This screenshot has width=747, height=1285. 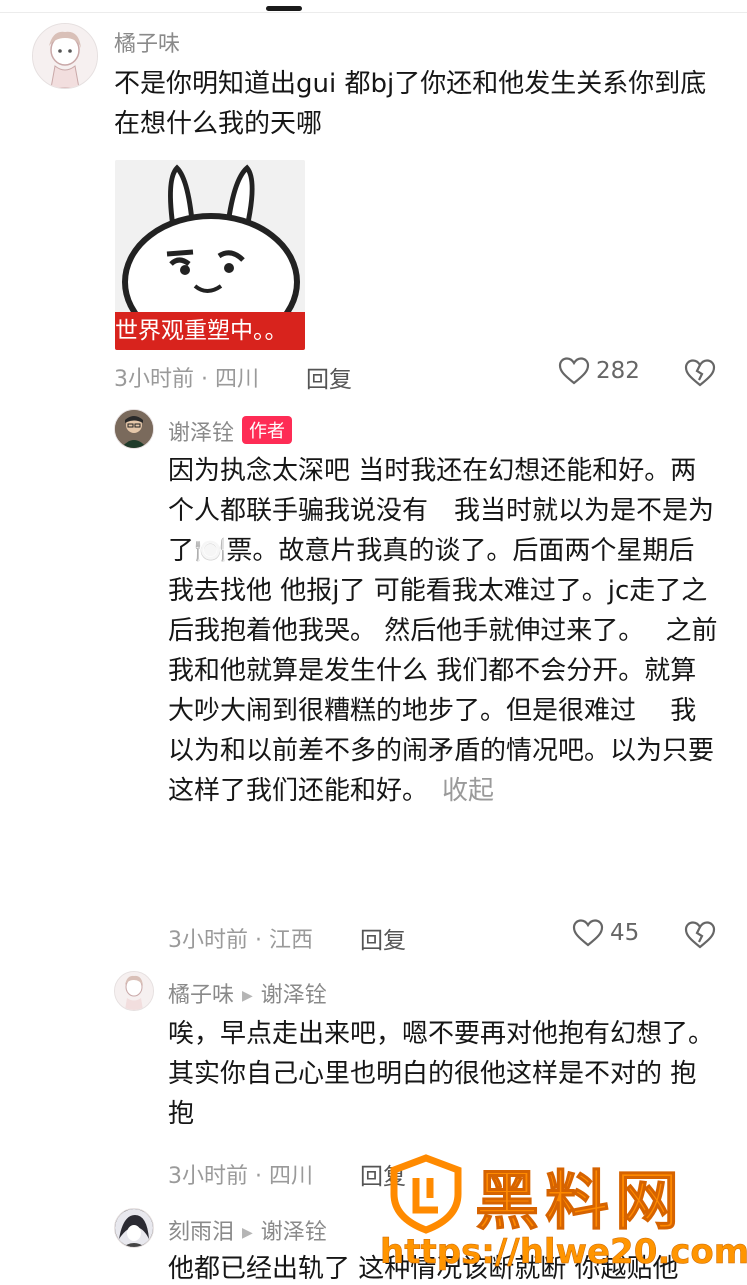 I want to click on comment-username: 橘子味 ▶ 谢泽铨, so click(x=247, y=993).